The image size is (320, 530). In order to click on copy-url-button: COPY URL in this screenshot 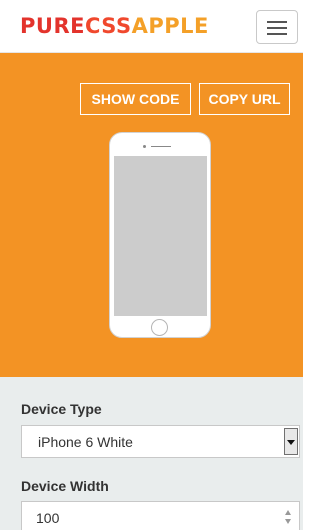, I will do `click(244, 99)`.